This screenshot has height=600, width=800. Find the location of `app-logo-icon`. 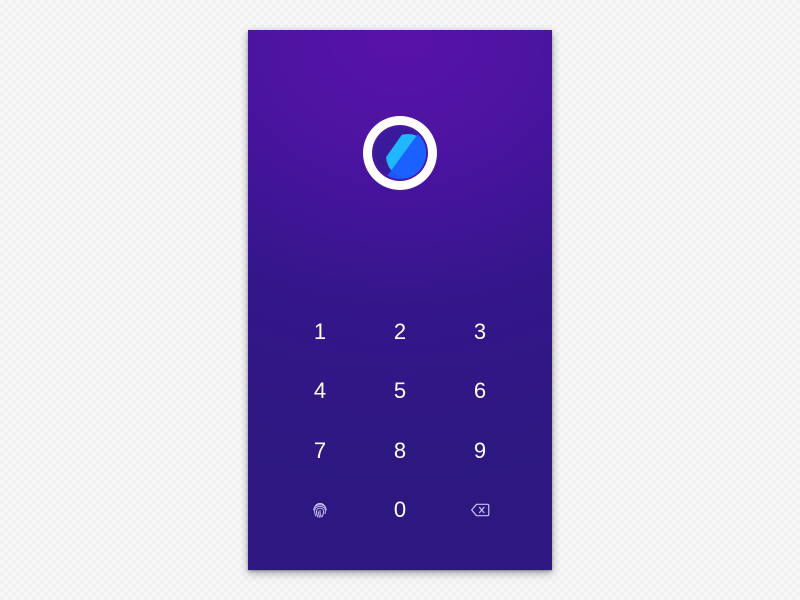

app-logo-icon is located at coordinates (400, 153).